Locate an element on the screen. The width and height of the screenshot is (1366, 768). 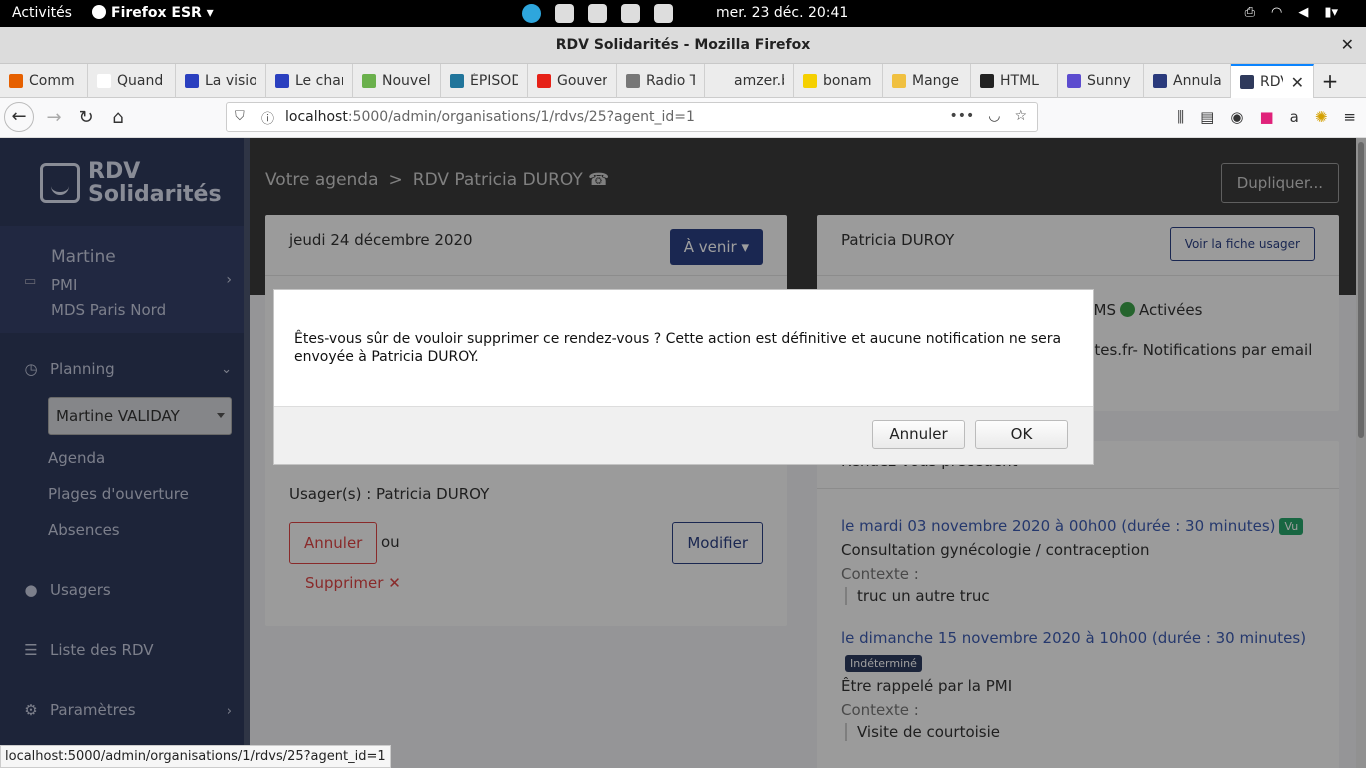
browser-tab: bonam is located at coordinates (838, 81).